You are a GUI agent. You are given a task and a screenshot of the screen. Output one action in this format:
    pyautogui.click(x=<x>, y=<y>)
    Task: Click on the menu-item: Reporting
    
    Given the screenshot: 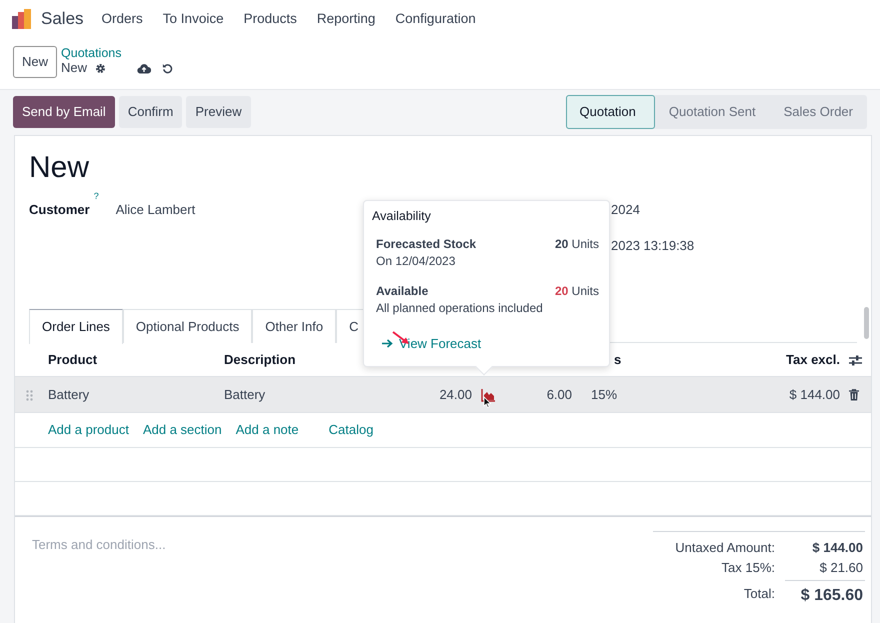 What is the action you would take?
    pyautogui.click(x=346, y=19)
    